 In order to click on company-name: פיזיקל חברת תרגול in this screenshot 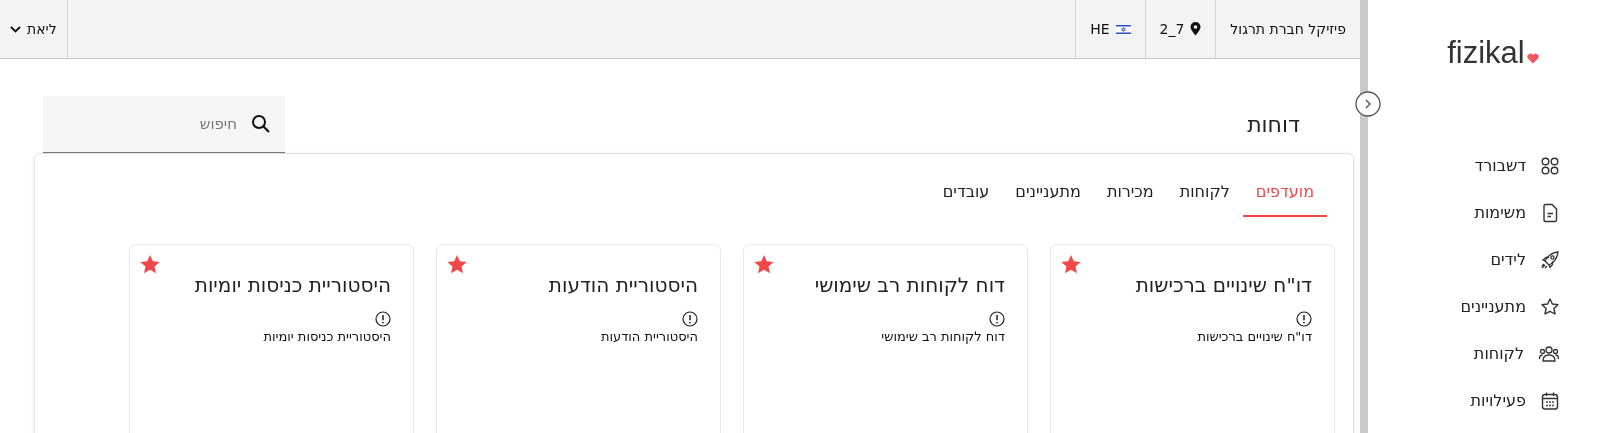, I will do `click(1287, 29)`.